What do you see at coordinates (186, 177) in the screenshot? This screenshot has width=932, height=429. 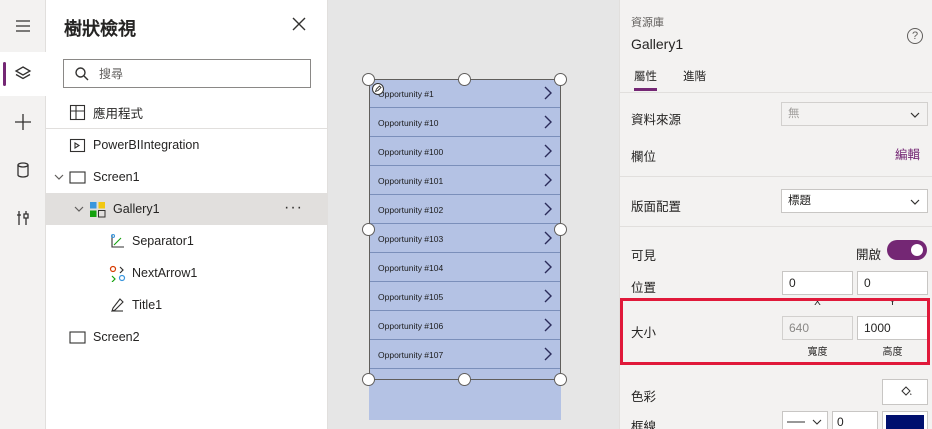 I see `tree-item-screen1: Screen1` at bounding box center [186, 177].